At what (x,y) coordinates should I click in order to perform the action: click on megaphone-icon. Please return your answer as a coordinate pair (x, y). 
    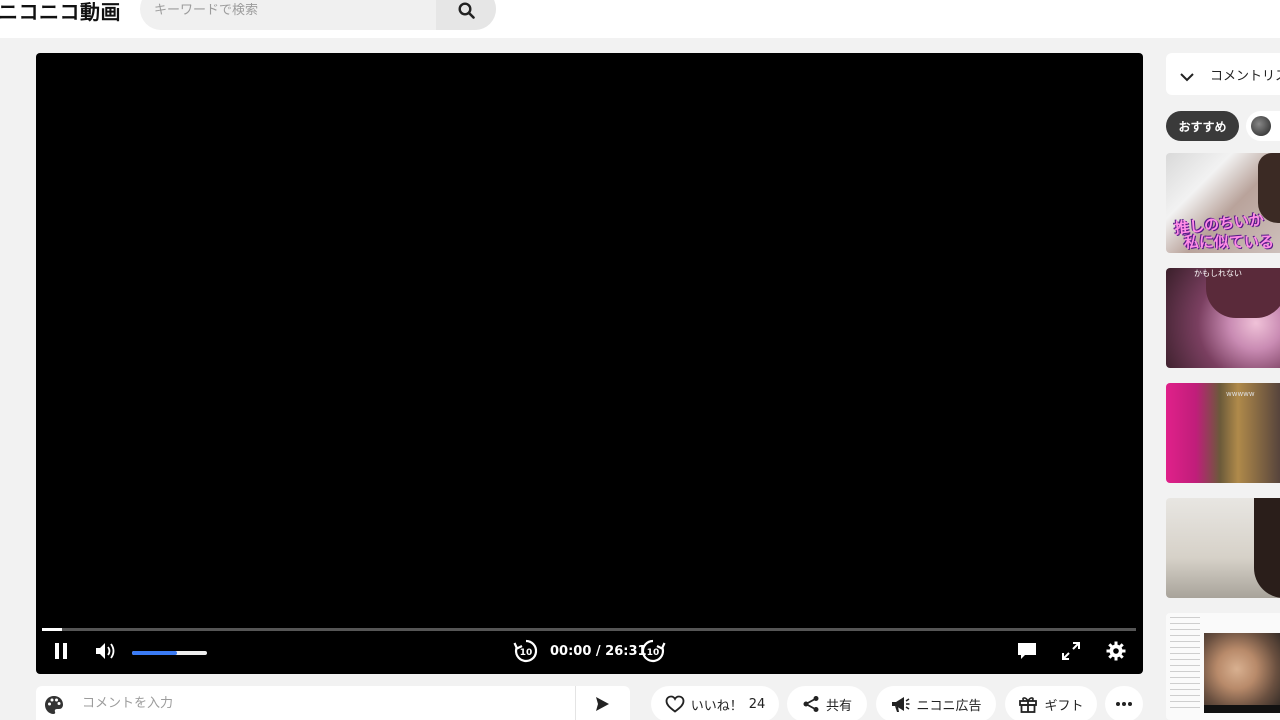
    Looking at the image, I should click on (900, 704).